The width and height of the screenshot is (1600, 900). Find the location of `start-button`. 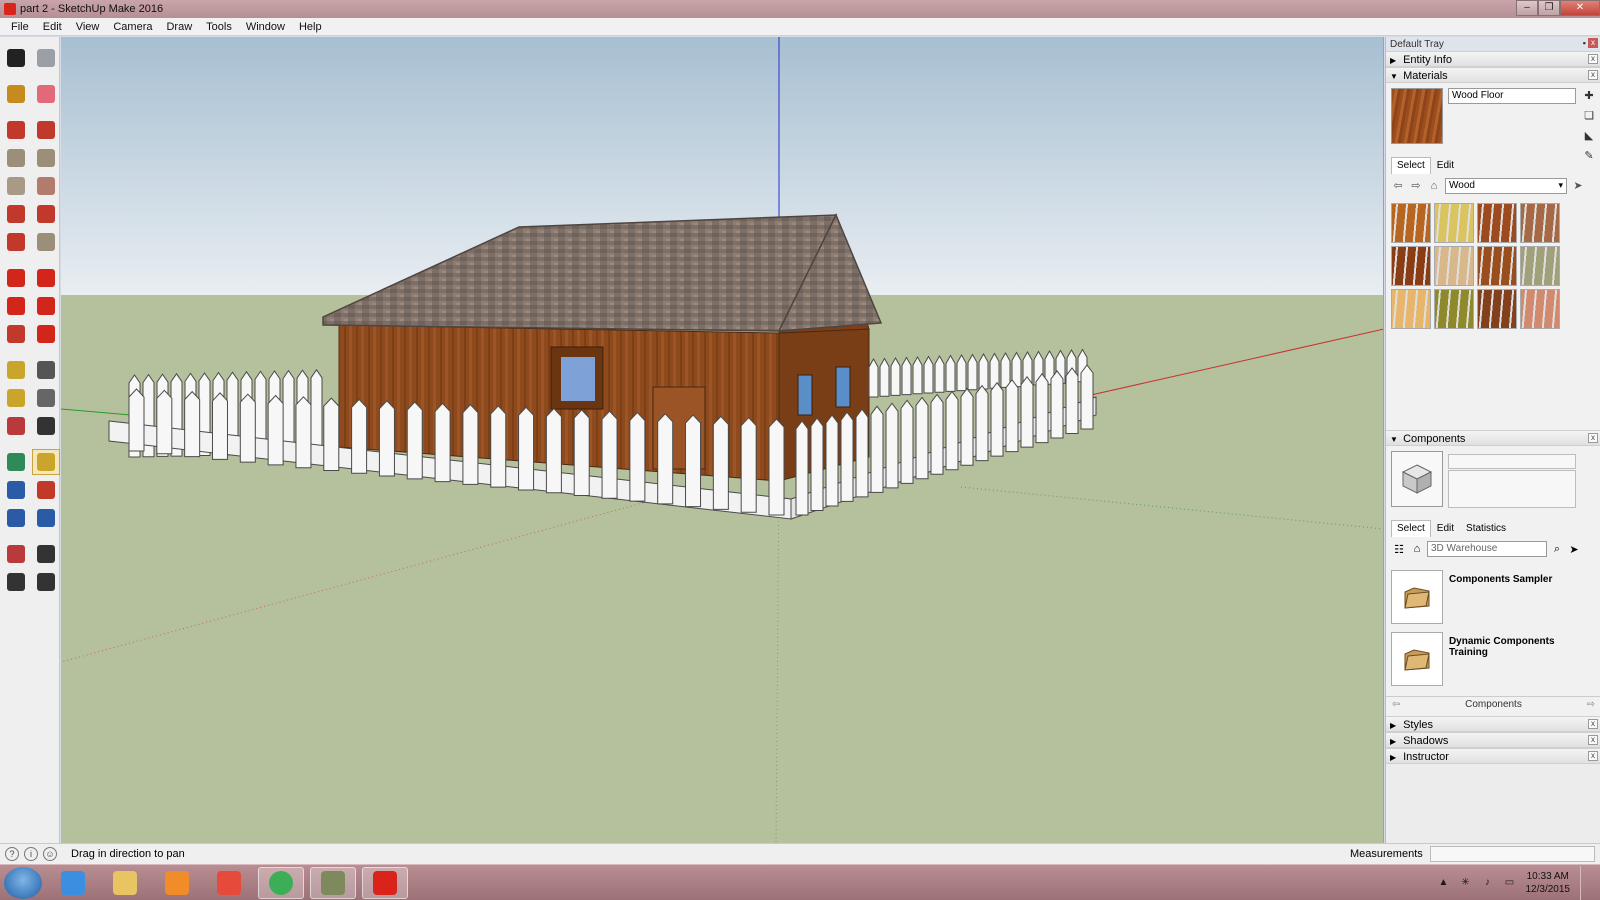

start-button is located at coordinates (23, 883).